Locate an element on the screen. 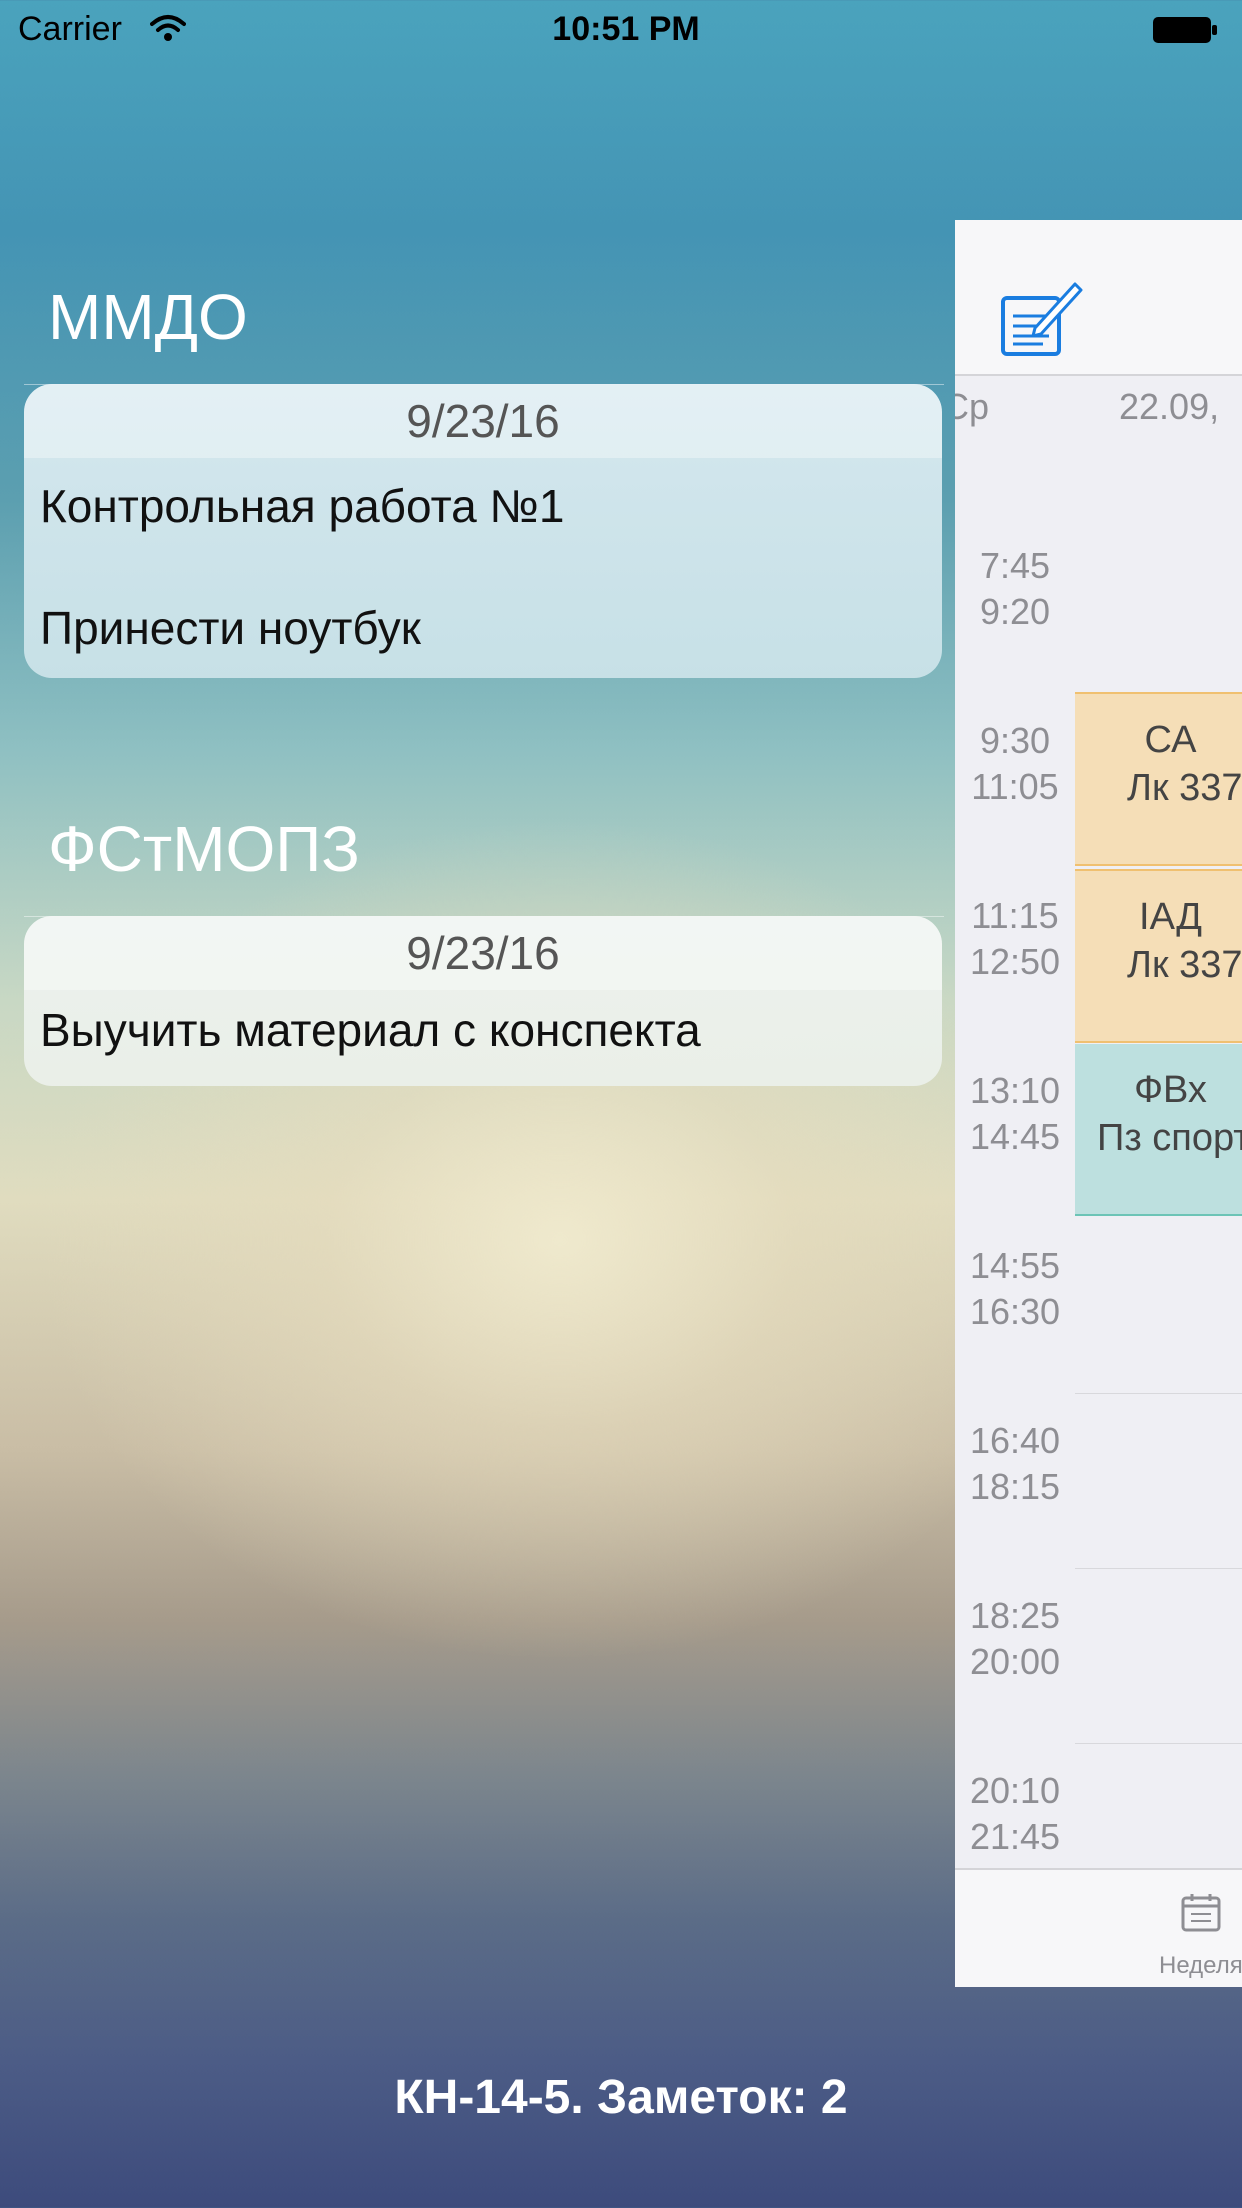 The width and height of the screenshot is (1242, 2208). lesson-title: СА is located at coordinates (1170, 740).